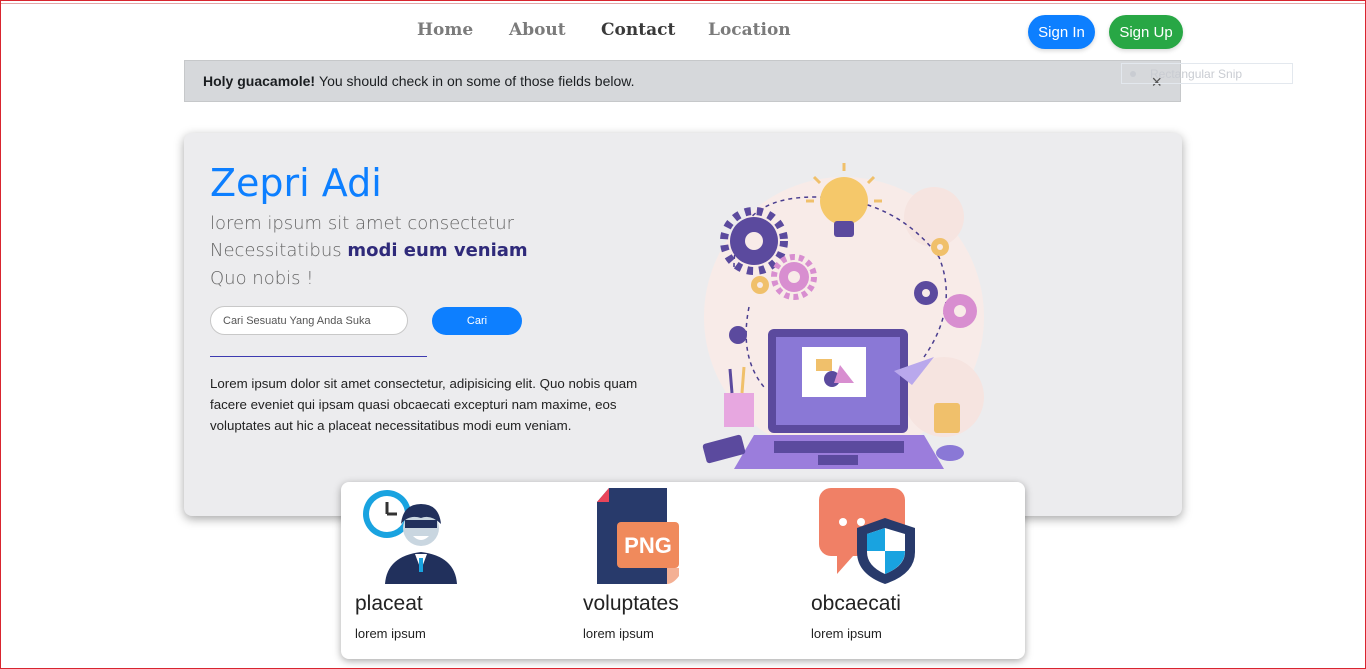 The height and width of the screenshot is (669, 1366). I want to click on card-title: obcaecati, so click(856, 603).